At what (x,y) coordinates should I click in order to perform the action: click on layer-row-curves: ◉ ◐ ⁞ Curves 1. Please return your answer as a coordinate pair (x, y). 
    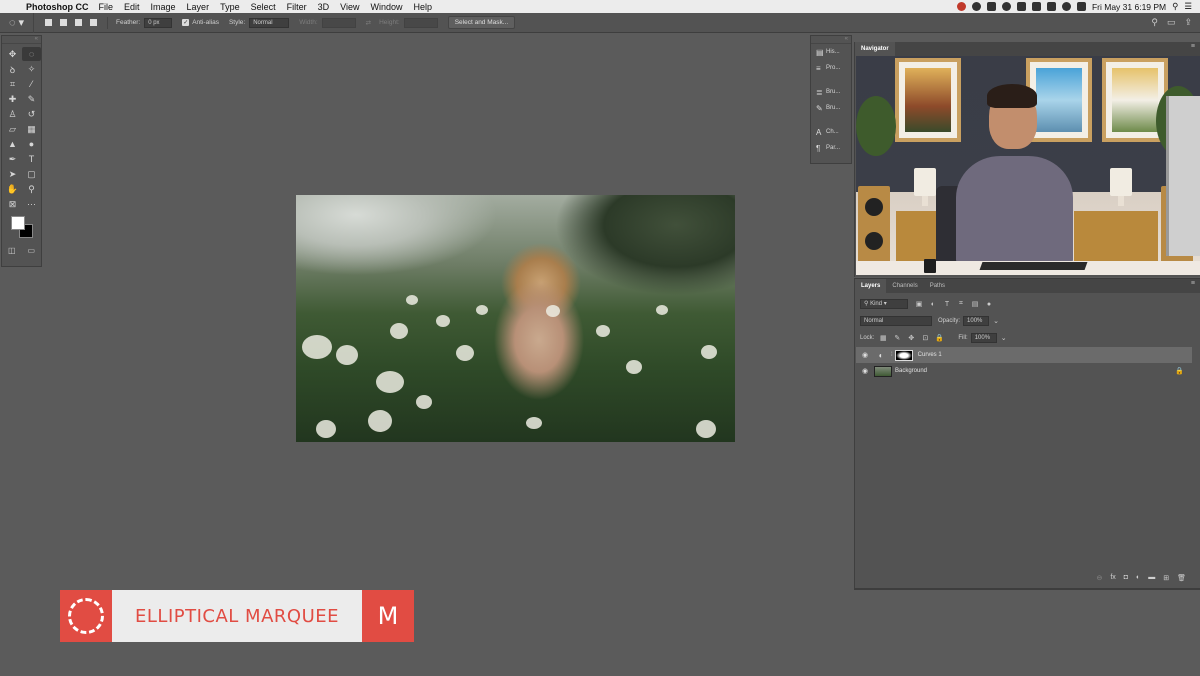
    Looking at the image, I should click on (1024, 355).